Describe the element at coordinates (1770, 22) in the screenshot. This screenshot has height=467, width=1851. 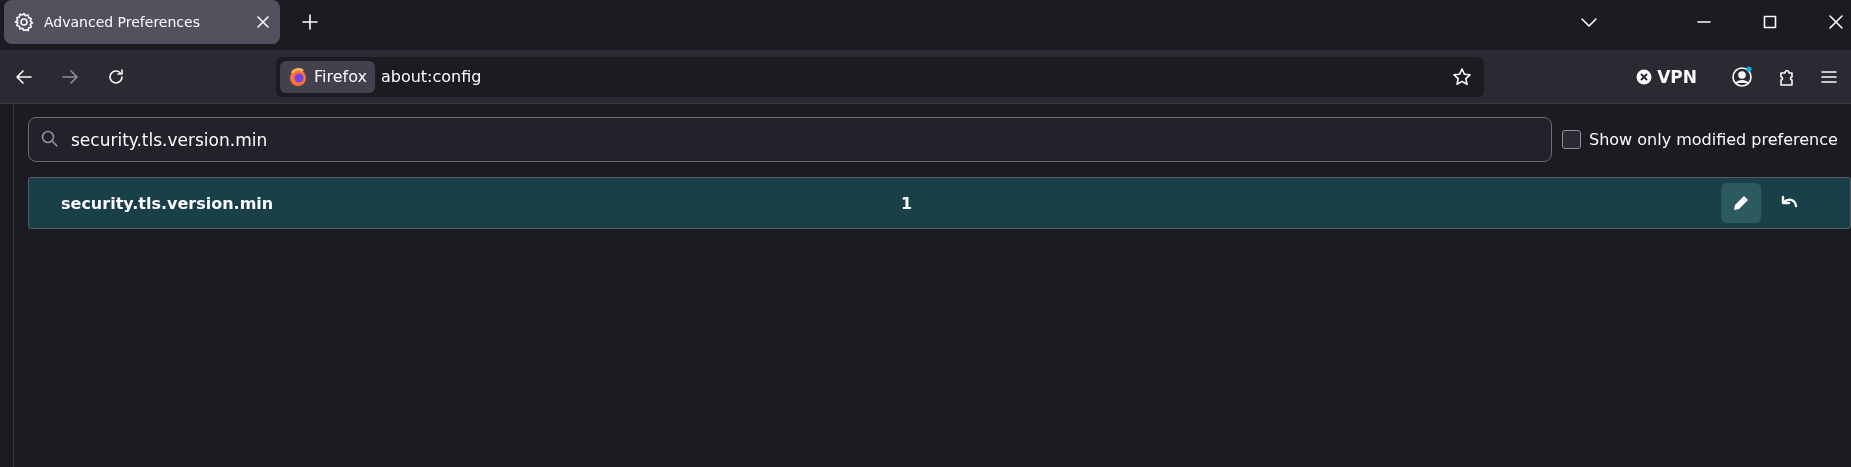
I see `maximize-icon` at that location.